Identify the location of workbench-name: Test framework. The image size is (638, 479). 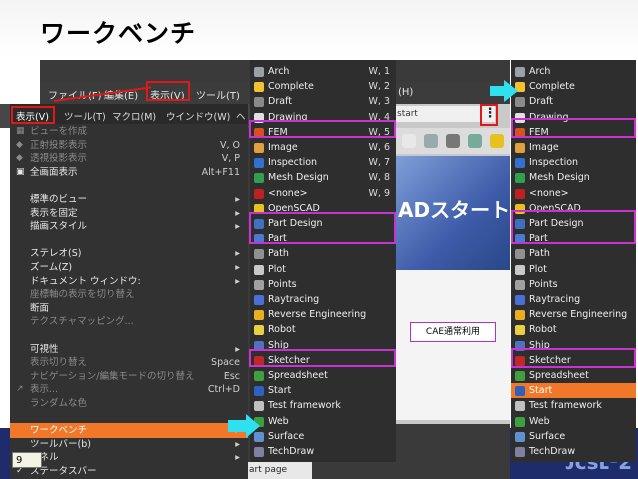
(565, 406).